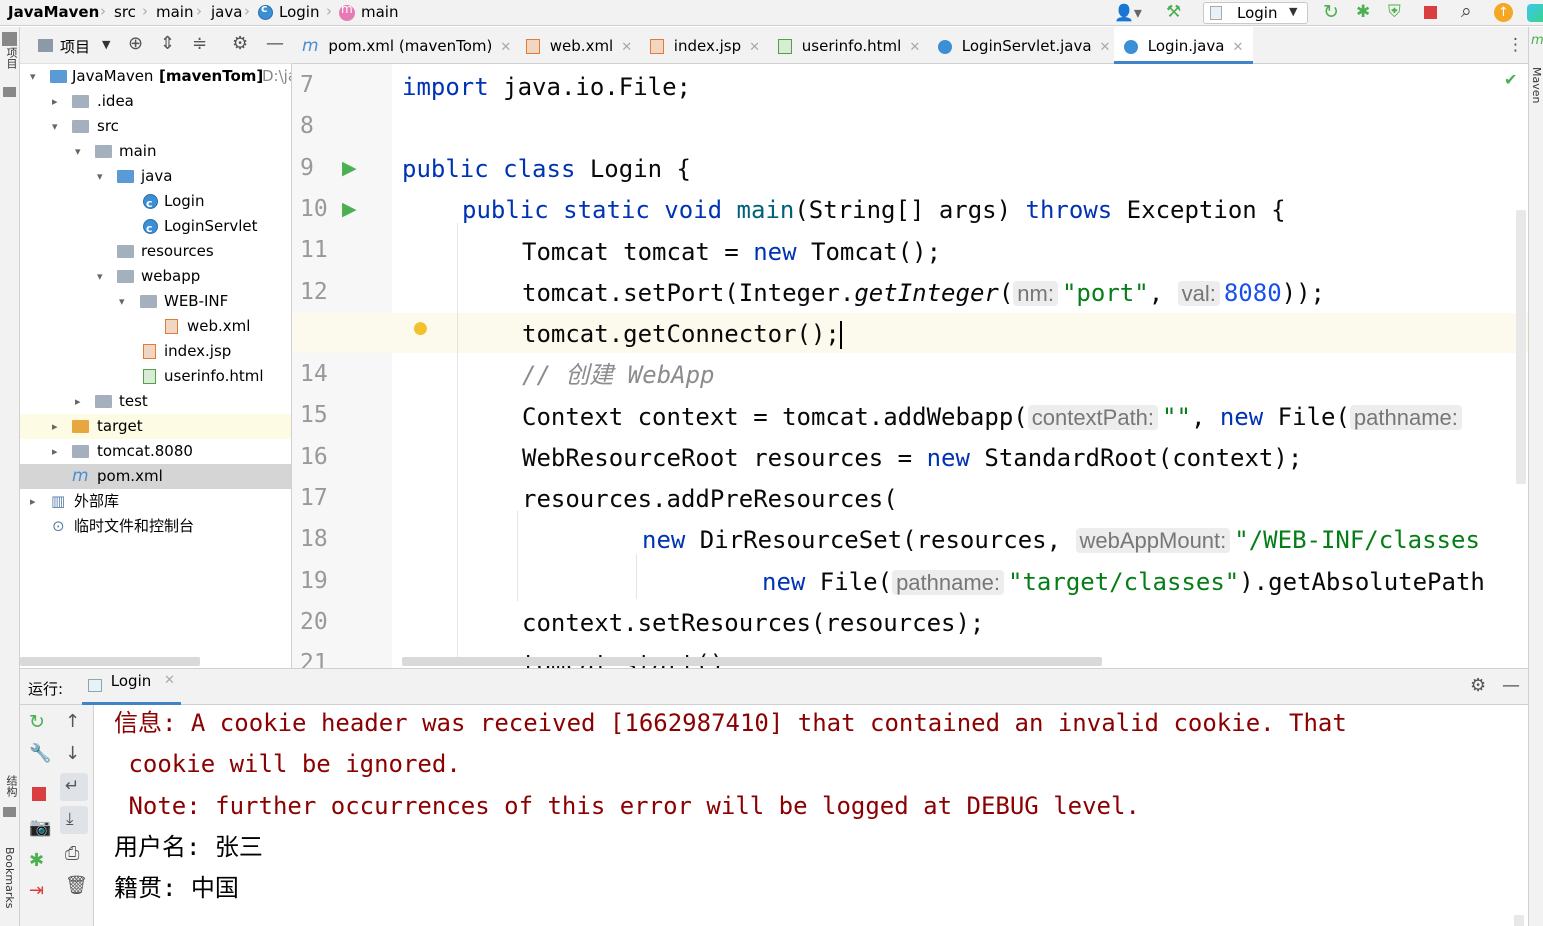 The height and width of the screenshot is (926, 1543). Describe the element at coordinates (155, 276) in the screenshot. I see `tree-row-webapp: ▾ webapp` at that location.